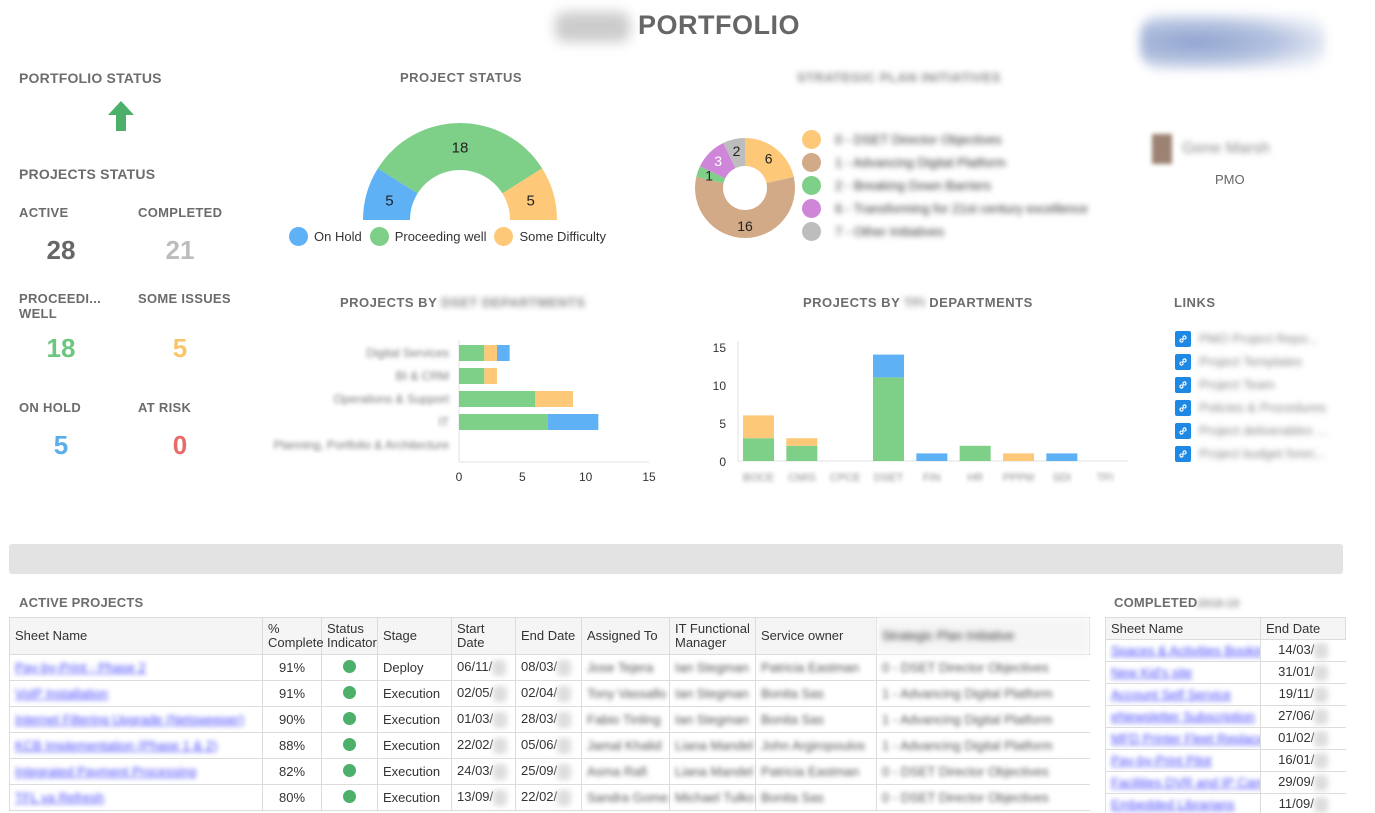  What do you see at coordinates (1173, 804) in the screenshot?
I see `project-link: Embedded Librarians` at bounding box center [1173, 804].